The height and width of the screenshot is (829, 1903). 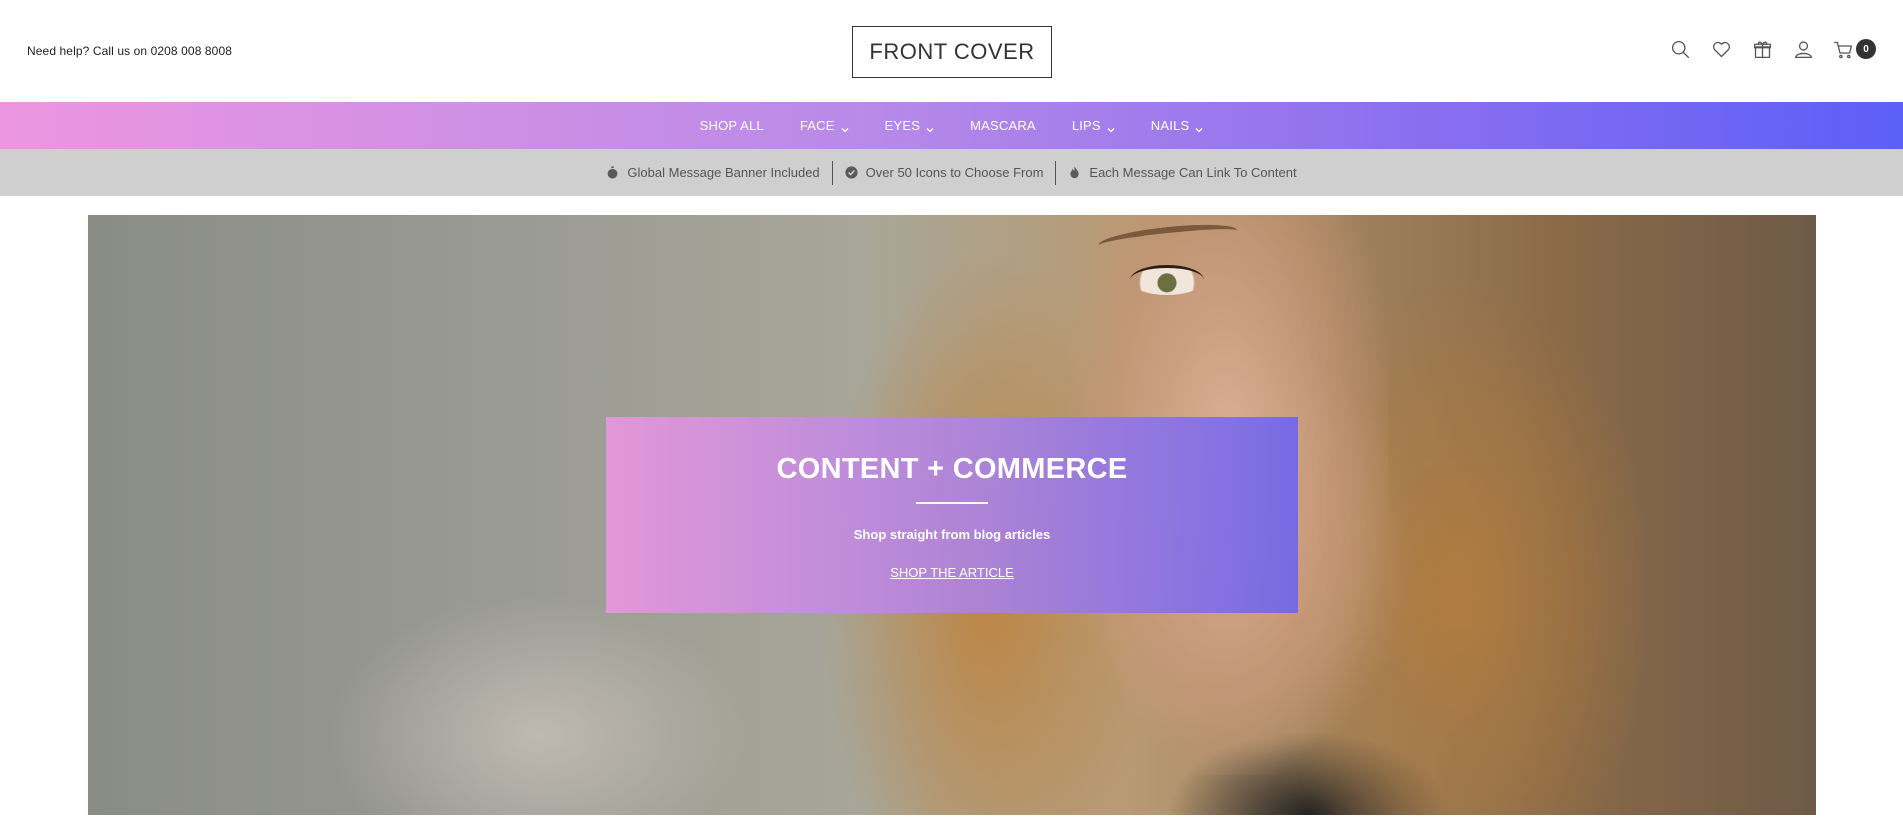 I want to click on header-icons: 0, so click(x=1772, y=49).